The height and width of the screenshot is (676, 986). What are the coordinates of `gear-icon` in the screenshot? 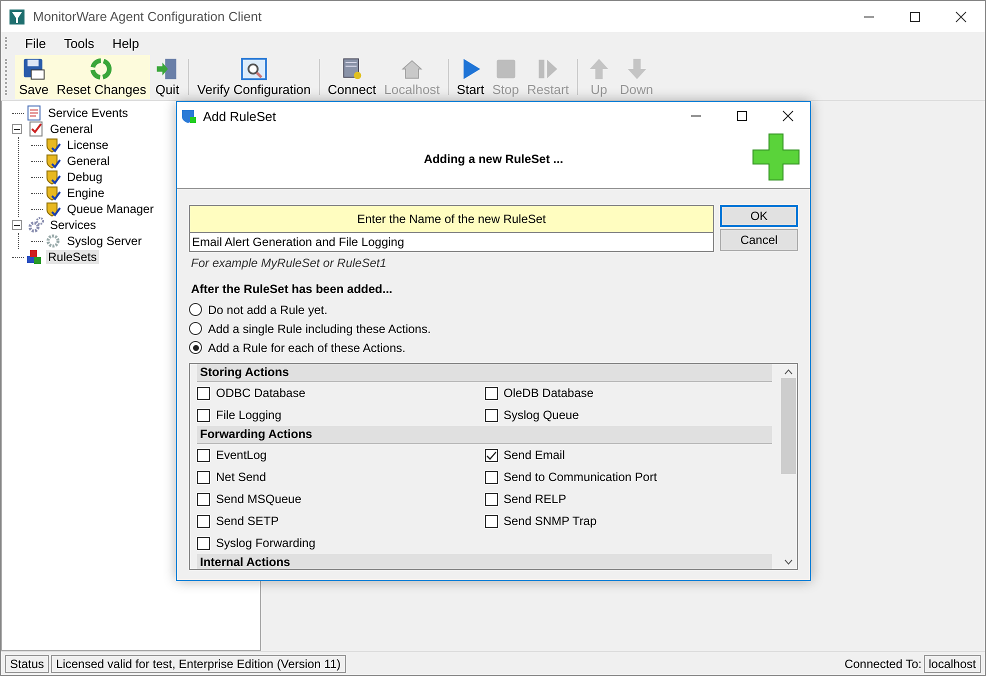 It's located at (53, 241).